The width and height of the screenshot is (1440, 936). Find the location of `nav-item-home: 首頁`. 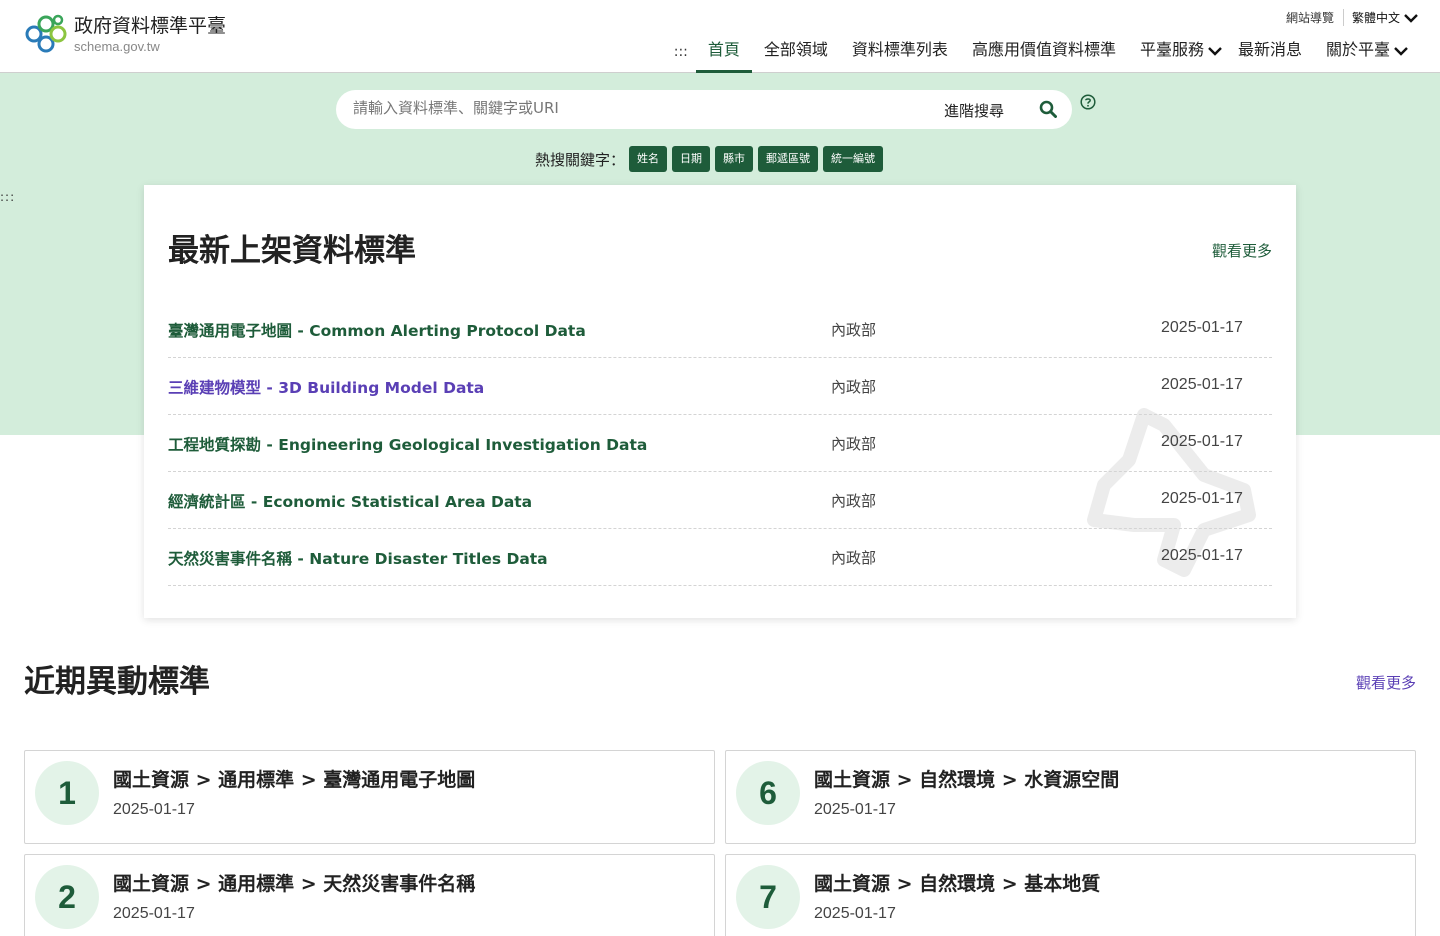

nav-item-home: 首頁 is located at coordinates (723, 54).